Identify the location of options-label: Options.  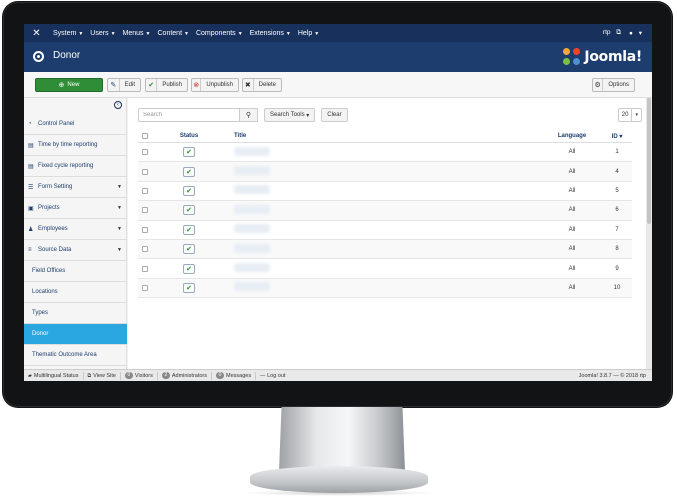
(618, 85).